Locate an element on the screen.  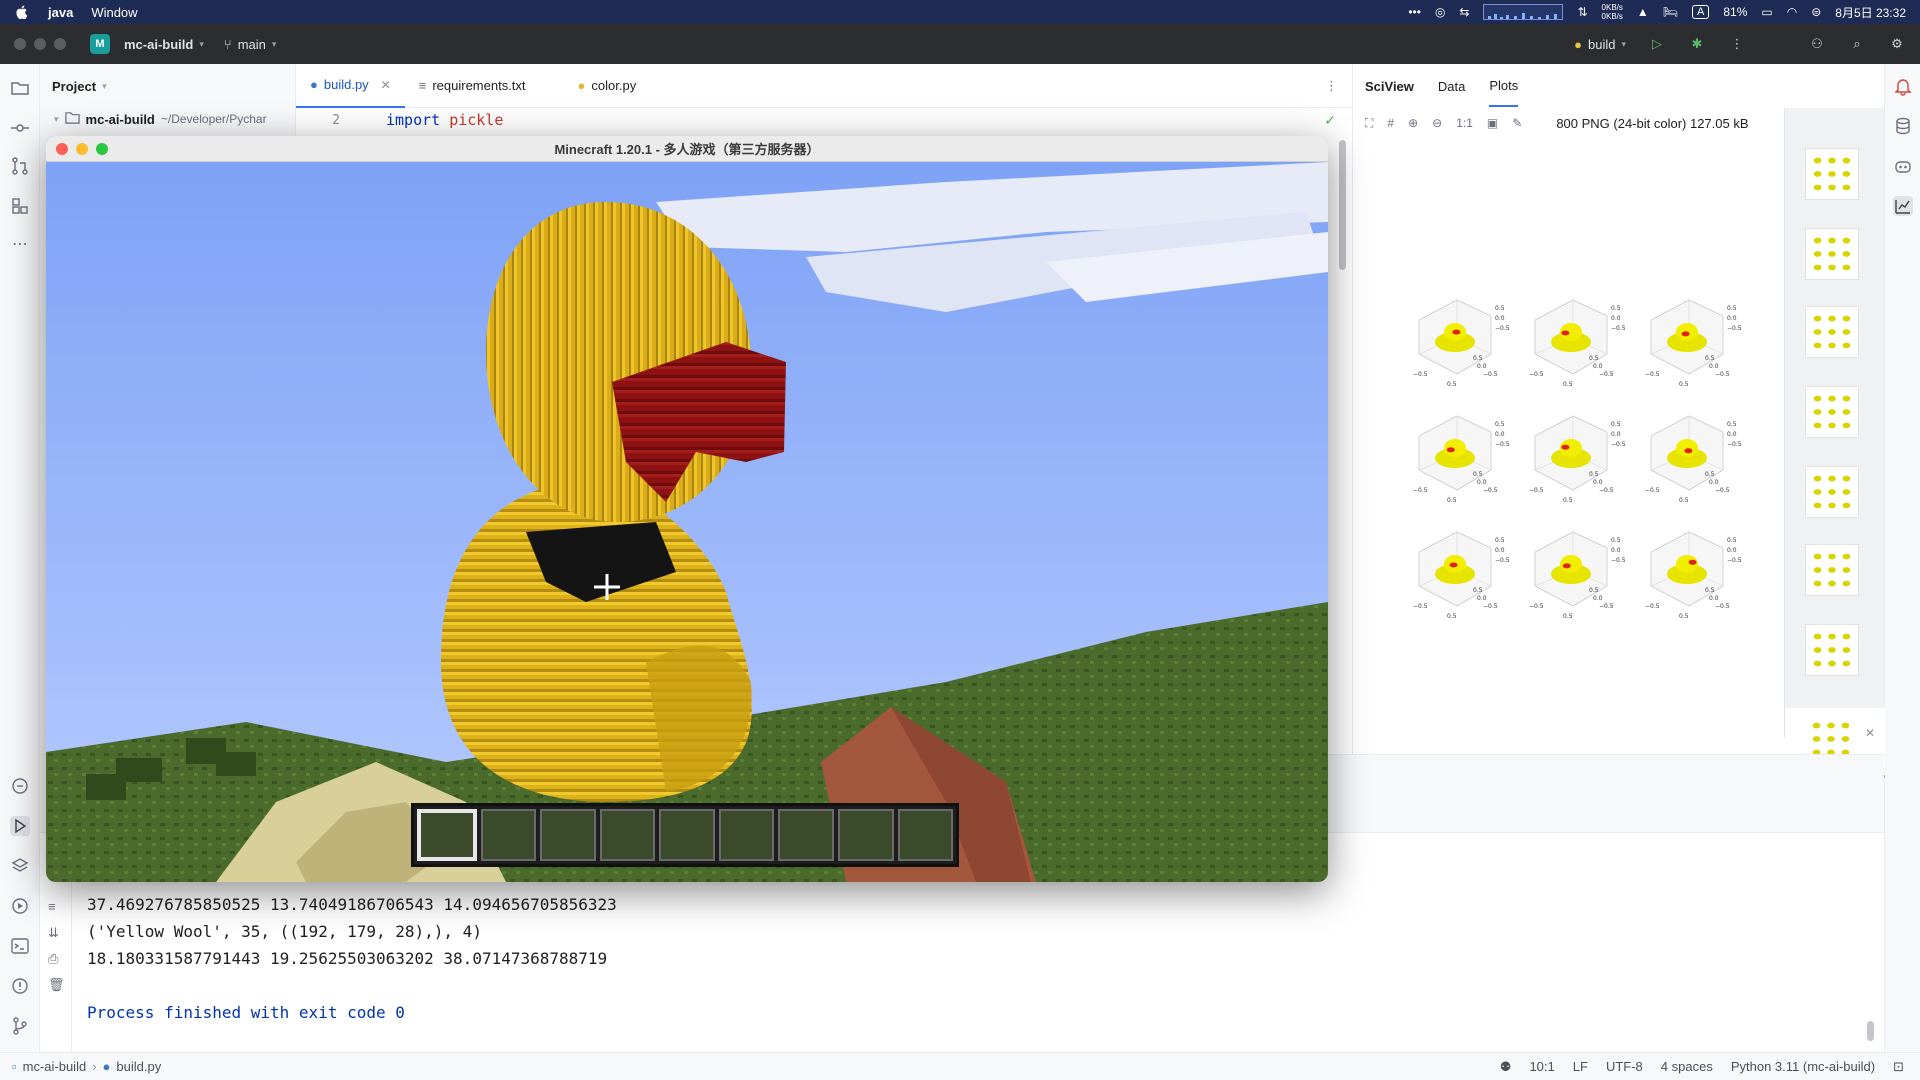
menu-window: Window is located at coordinates (114, 12).